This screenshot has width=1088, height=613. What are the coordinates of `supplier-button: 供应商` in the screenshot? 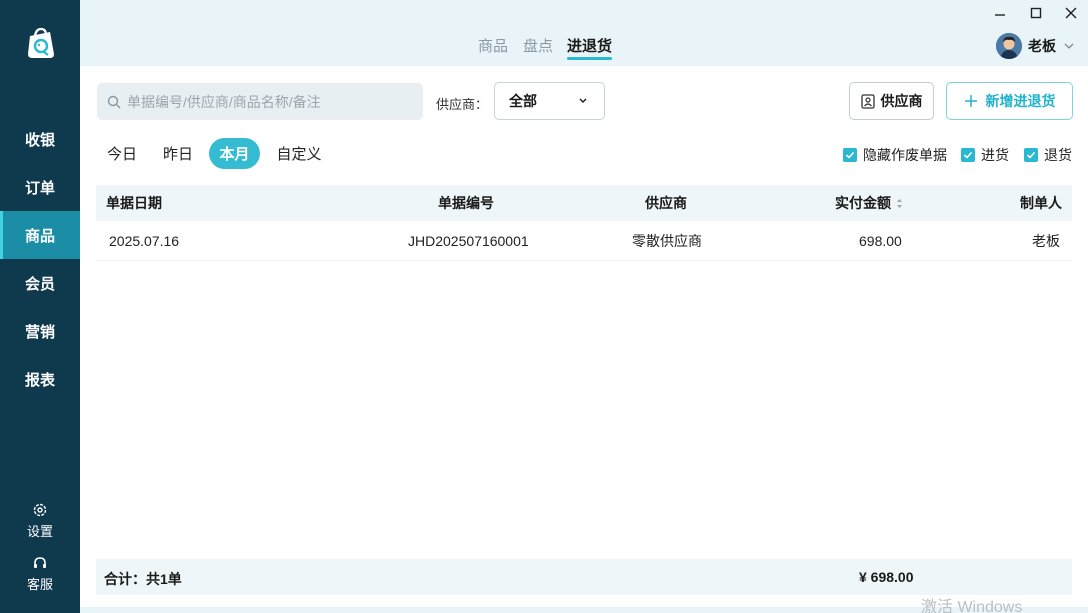 It's located at (891, 101).